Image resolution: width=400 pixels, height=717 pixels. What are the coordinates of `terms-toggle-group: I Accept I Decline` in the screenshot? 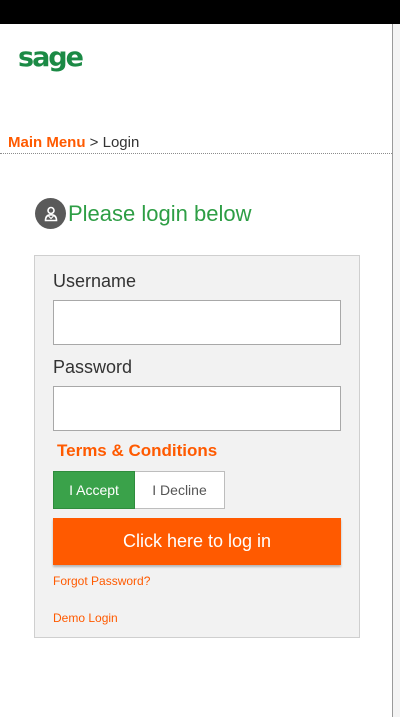 It's located at (139, 490).